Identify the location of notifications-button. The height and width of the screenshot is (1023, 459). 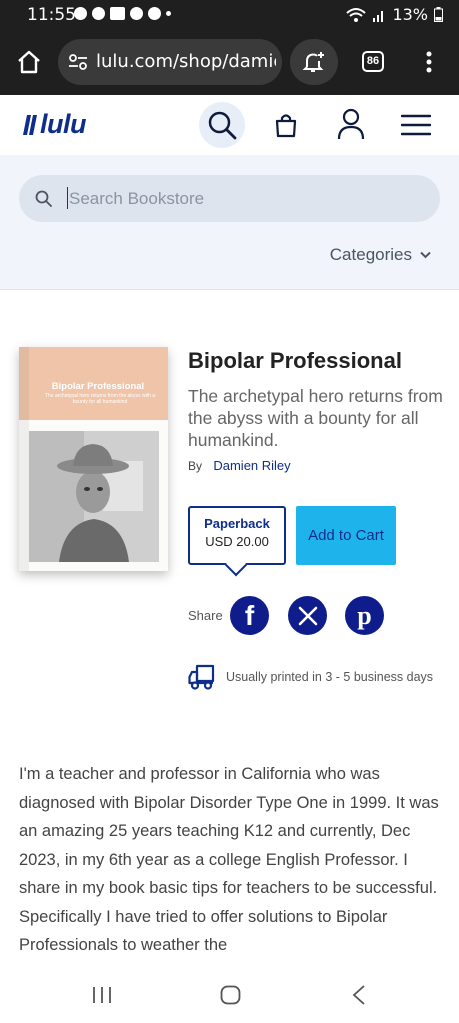
(314, 62).